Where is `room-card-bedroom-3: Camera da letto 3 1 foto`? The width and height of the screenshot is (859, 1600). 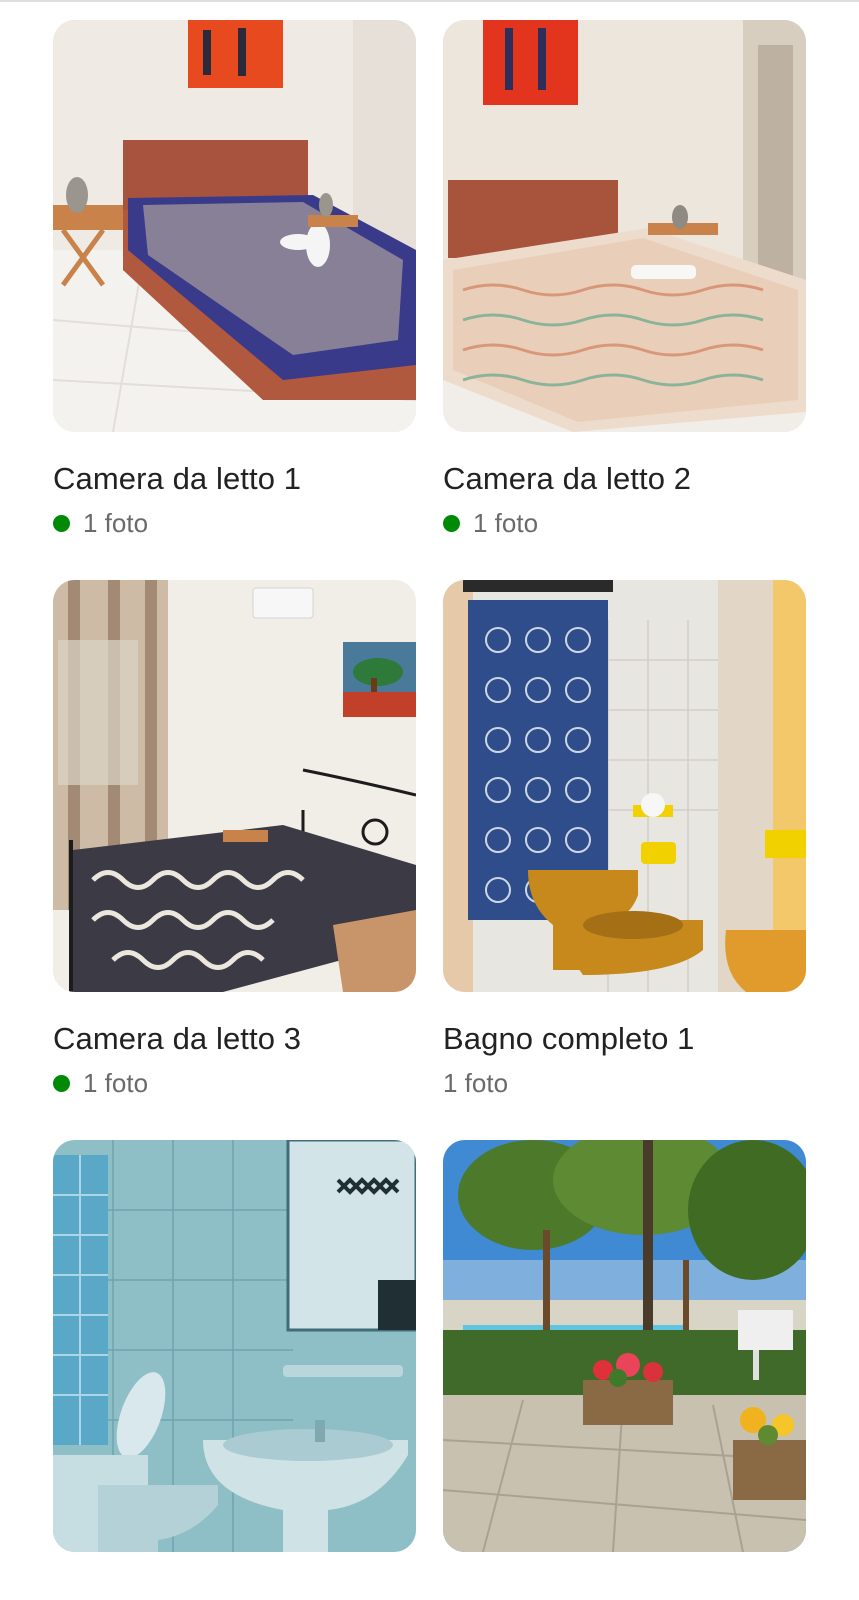 room-card-bedroom-3: Camera da letto 3 1 foto is located at coordinates (234, 840).